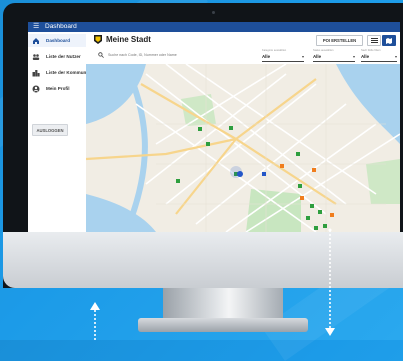 This screenshot has width=403, height=361. What do you see at coordinates (330, 332) in the screenshot?
I see `arrow-head-down` at bounding box center [330, 332].